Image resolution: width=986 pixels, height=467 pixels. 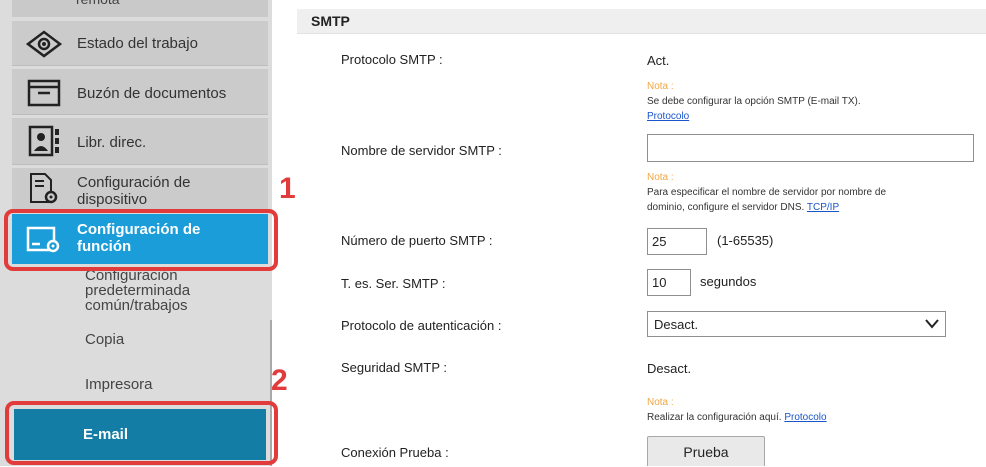 What do you see at coordinates (421, 325) in the screenshot?
I see `auth-protocol-label: Protocolo de autenticación :` at bounding box center [421, 325].